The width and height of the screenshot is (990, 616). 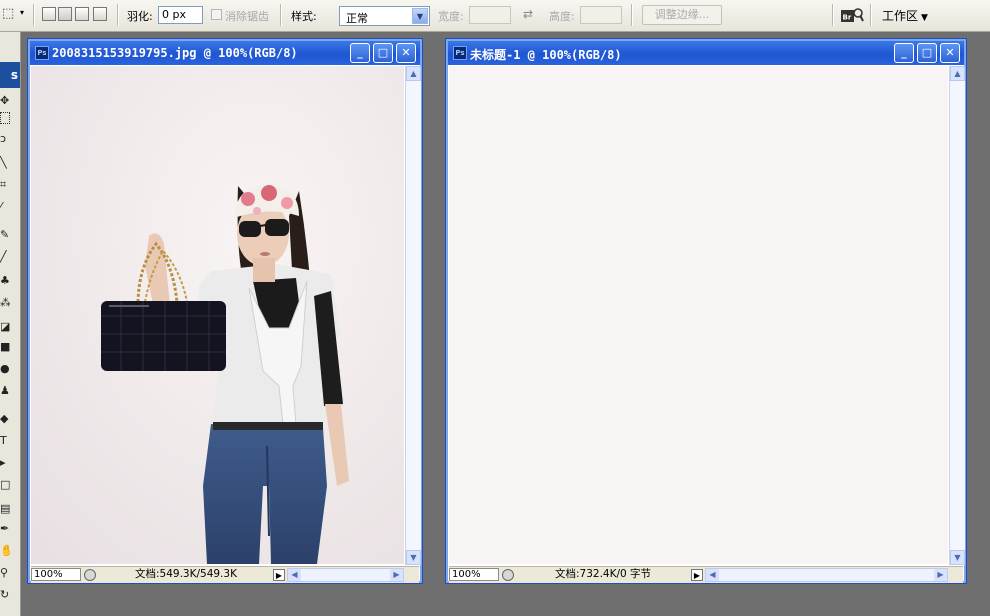 I want to click on marquee-tool-icon, so click(x=5, y=118).